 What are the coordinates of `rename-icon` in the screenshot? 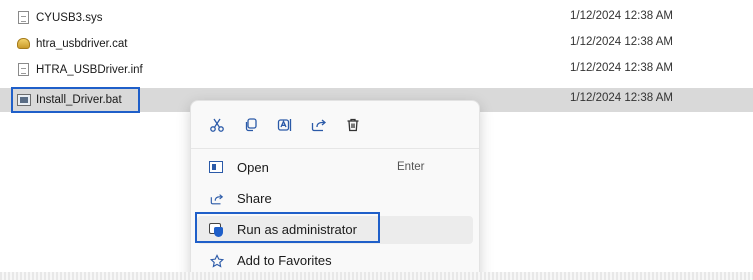 It's located at (285, 125).